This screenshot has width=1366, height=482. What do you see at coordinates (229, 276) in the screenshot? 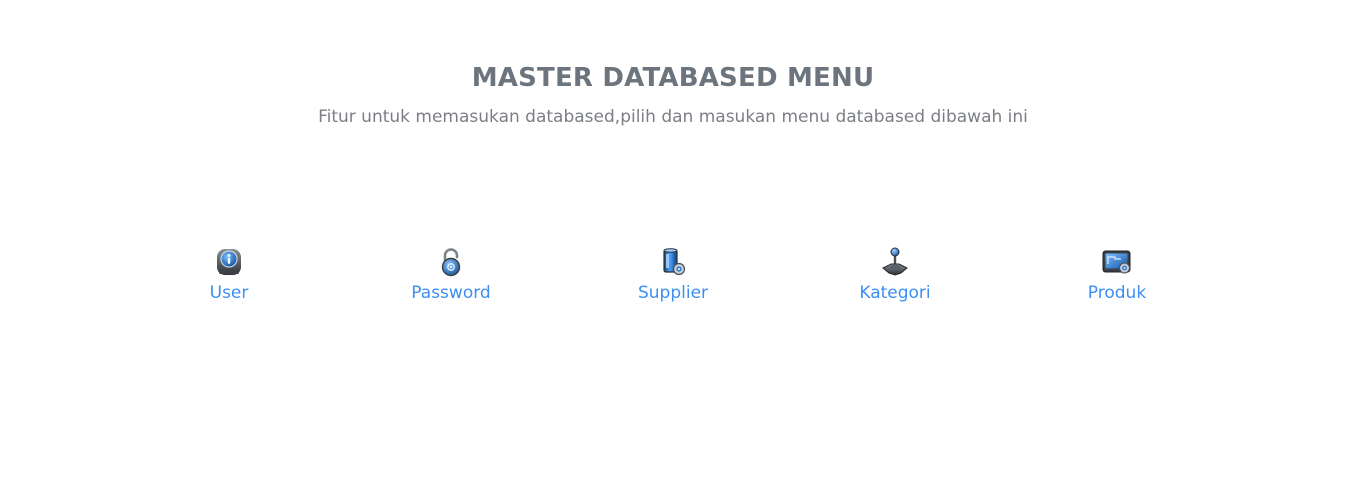
I see `menu-item-user: User` at bounding box center [229, 276].